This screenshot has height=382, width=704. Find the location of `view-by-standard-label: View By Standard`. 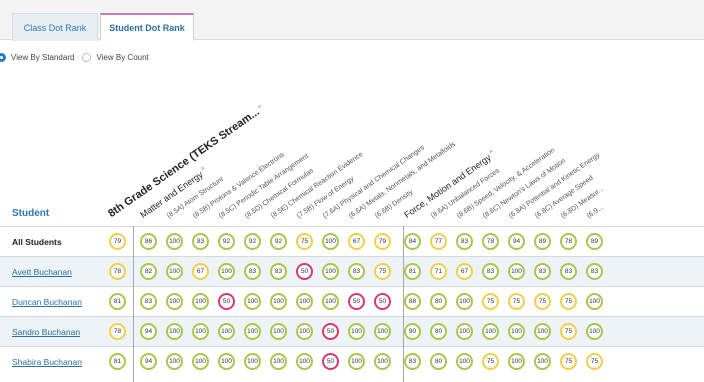

view-by-standard-label: View By Standard is located at coordinates (42, 57).